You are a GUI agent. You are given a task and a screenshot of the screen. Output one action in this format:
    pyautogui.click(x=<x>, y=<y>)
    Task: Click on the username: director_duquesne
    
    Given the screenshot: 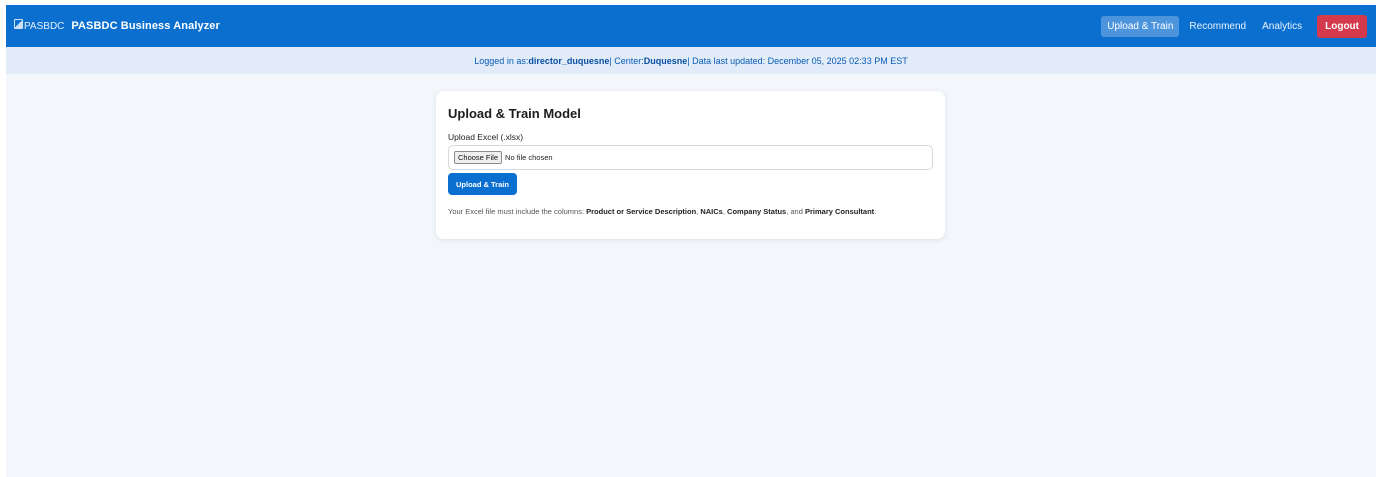 What is the action you would take?
    pyautogui.click(x=569, y=60)
    